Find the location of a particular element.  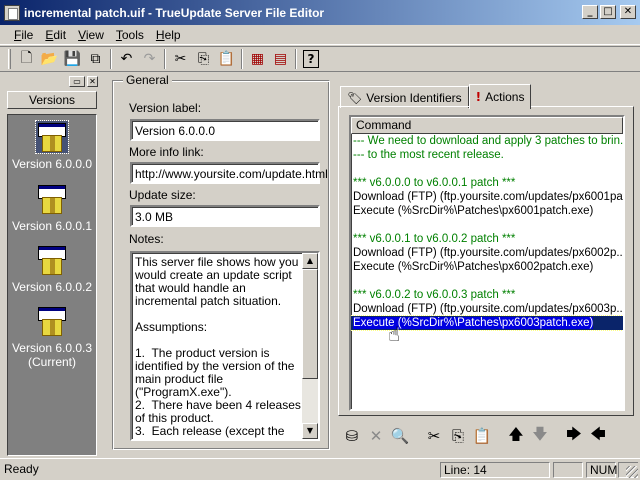

command-row: *** v6.0.0.0 to v6.0.0.1 patch *** is located at coordinates (487, 183).